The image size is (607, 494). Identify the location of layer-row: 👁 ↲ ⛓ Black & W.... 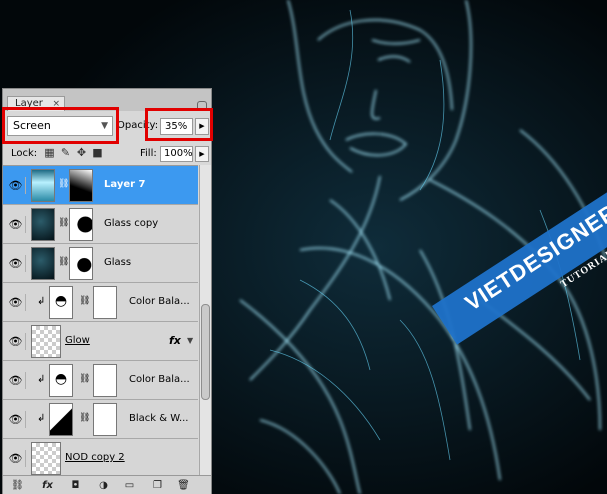
(100, 419).